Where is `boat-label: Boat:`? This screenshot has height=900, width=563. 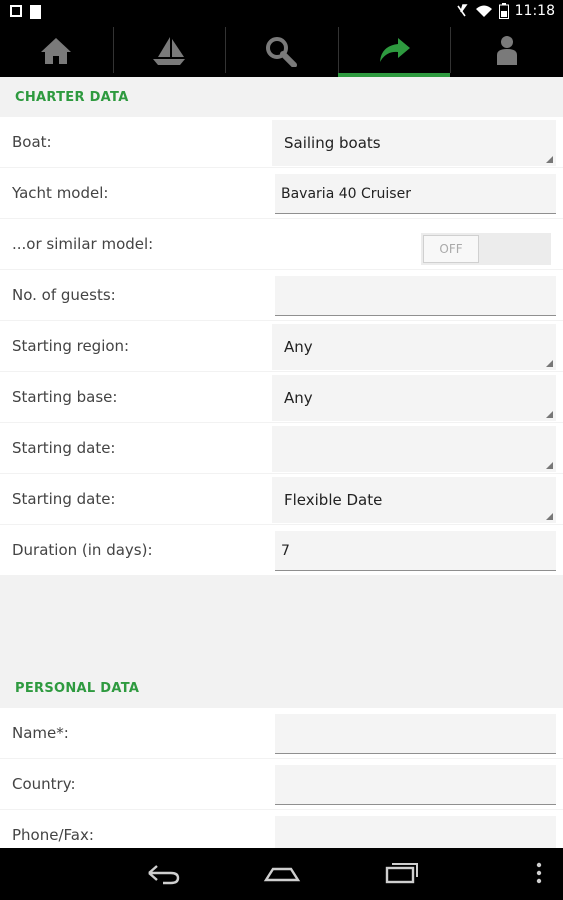 boat-label: Boat: is located at coordinates (32, 142).